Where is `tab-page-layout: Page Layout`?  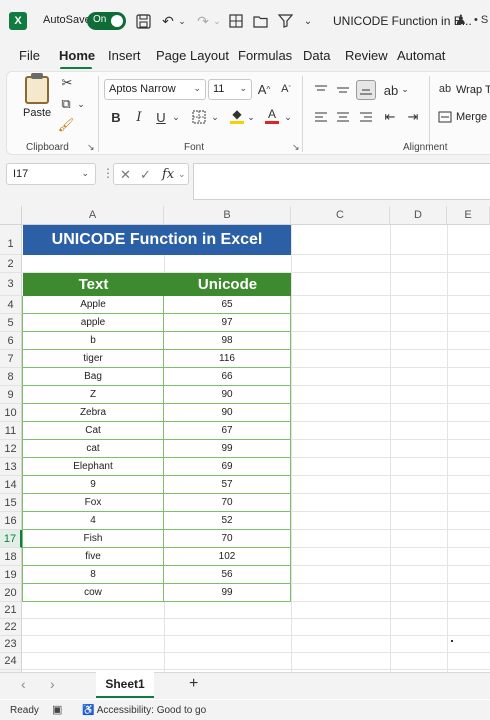 tab-page-layout: Page Layout is located at coordinates (192, 55).